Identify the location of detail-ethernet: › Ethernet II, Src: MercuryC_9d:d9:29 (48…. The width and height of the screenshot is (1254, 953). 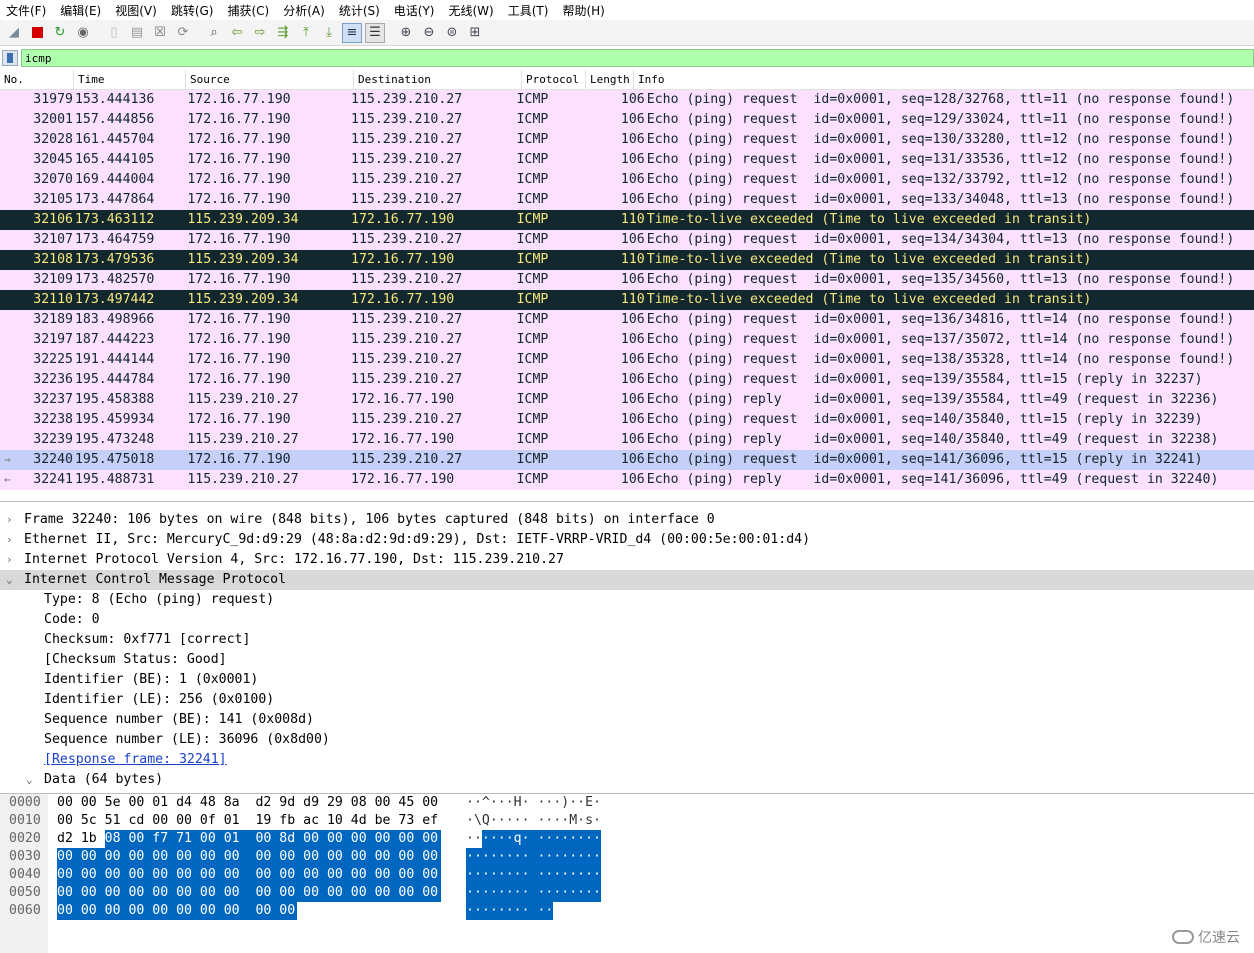
(627, 540).